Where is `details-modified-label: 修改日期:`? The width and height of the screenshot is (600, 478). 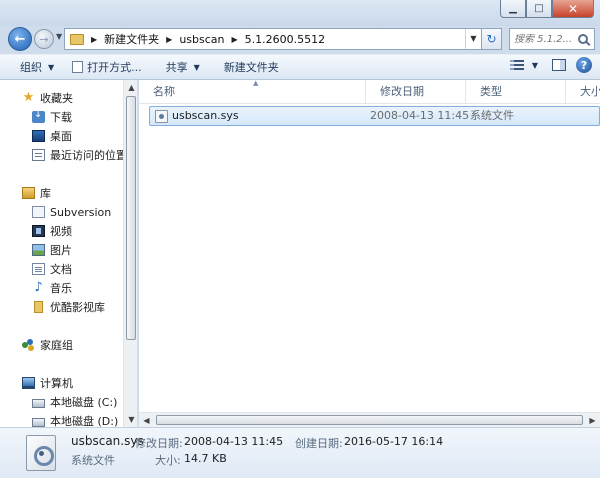 details-modified-label: 修改日期: is located at coordinates (159, 443).